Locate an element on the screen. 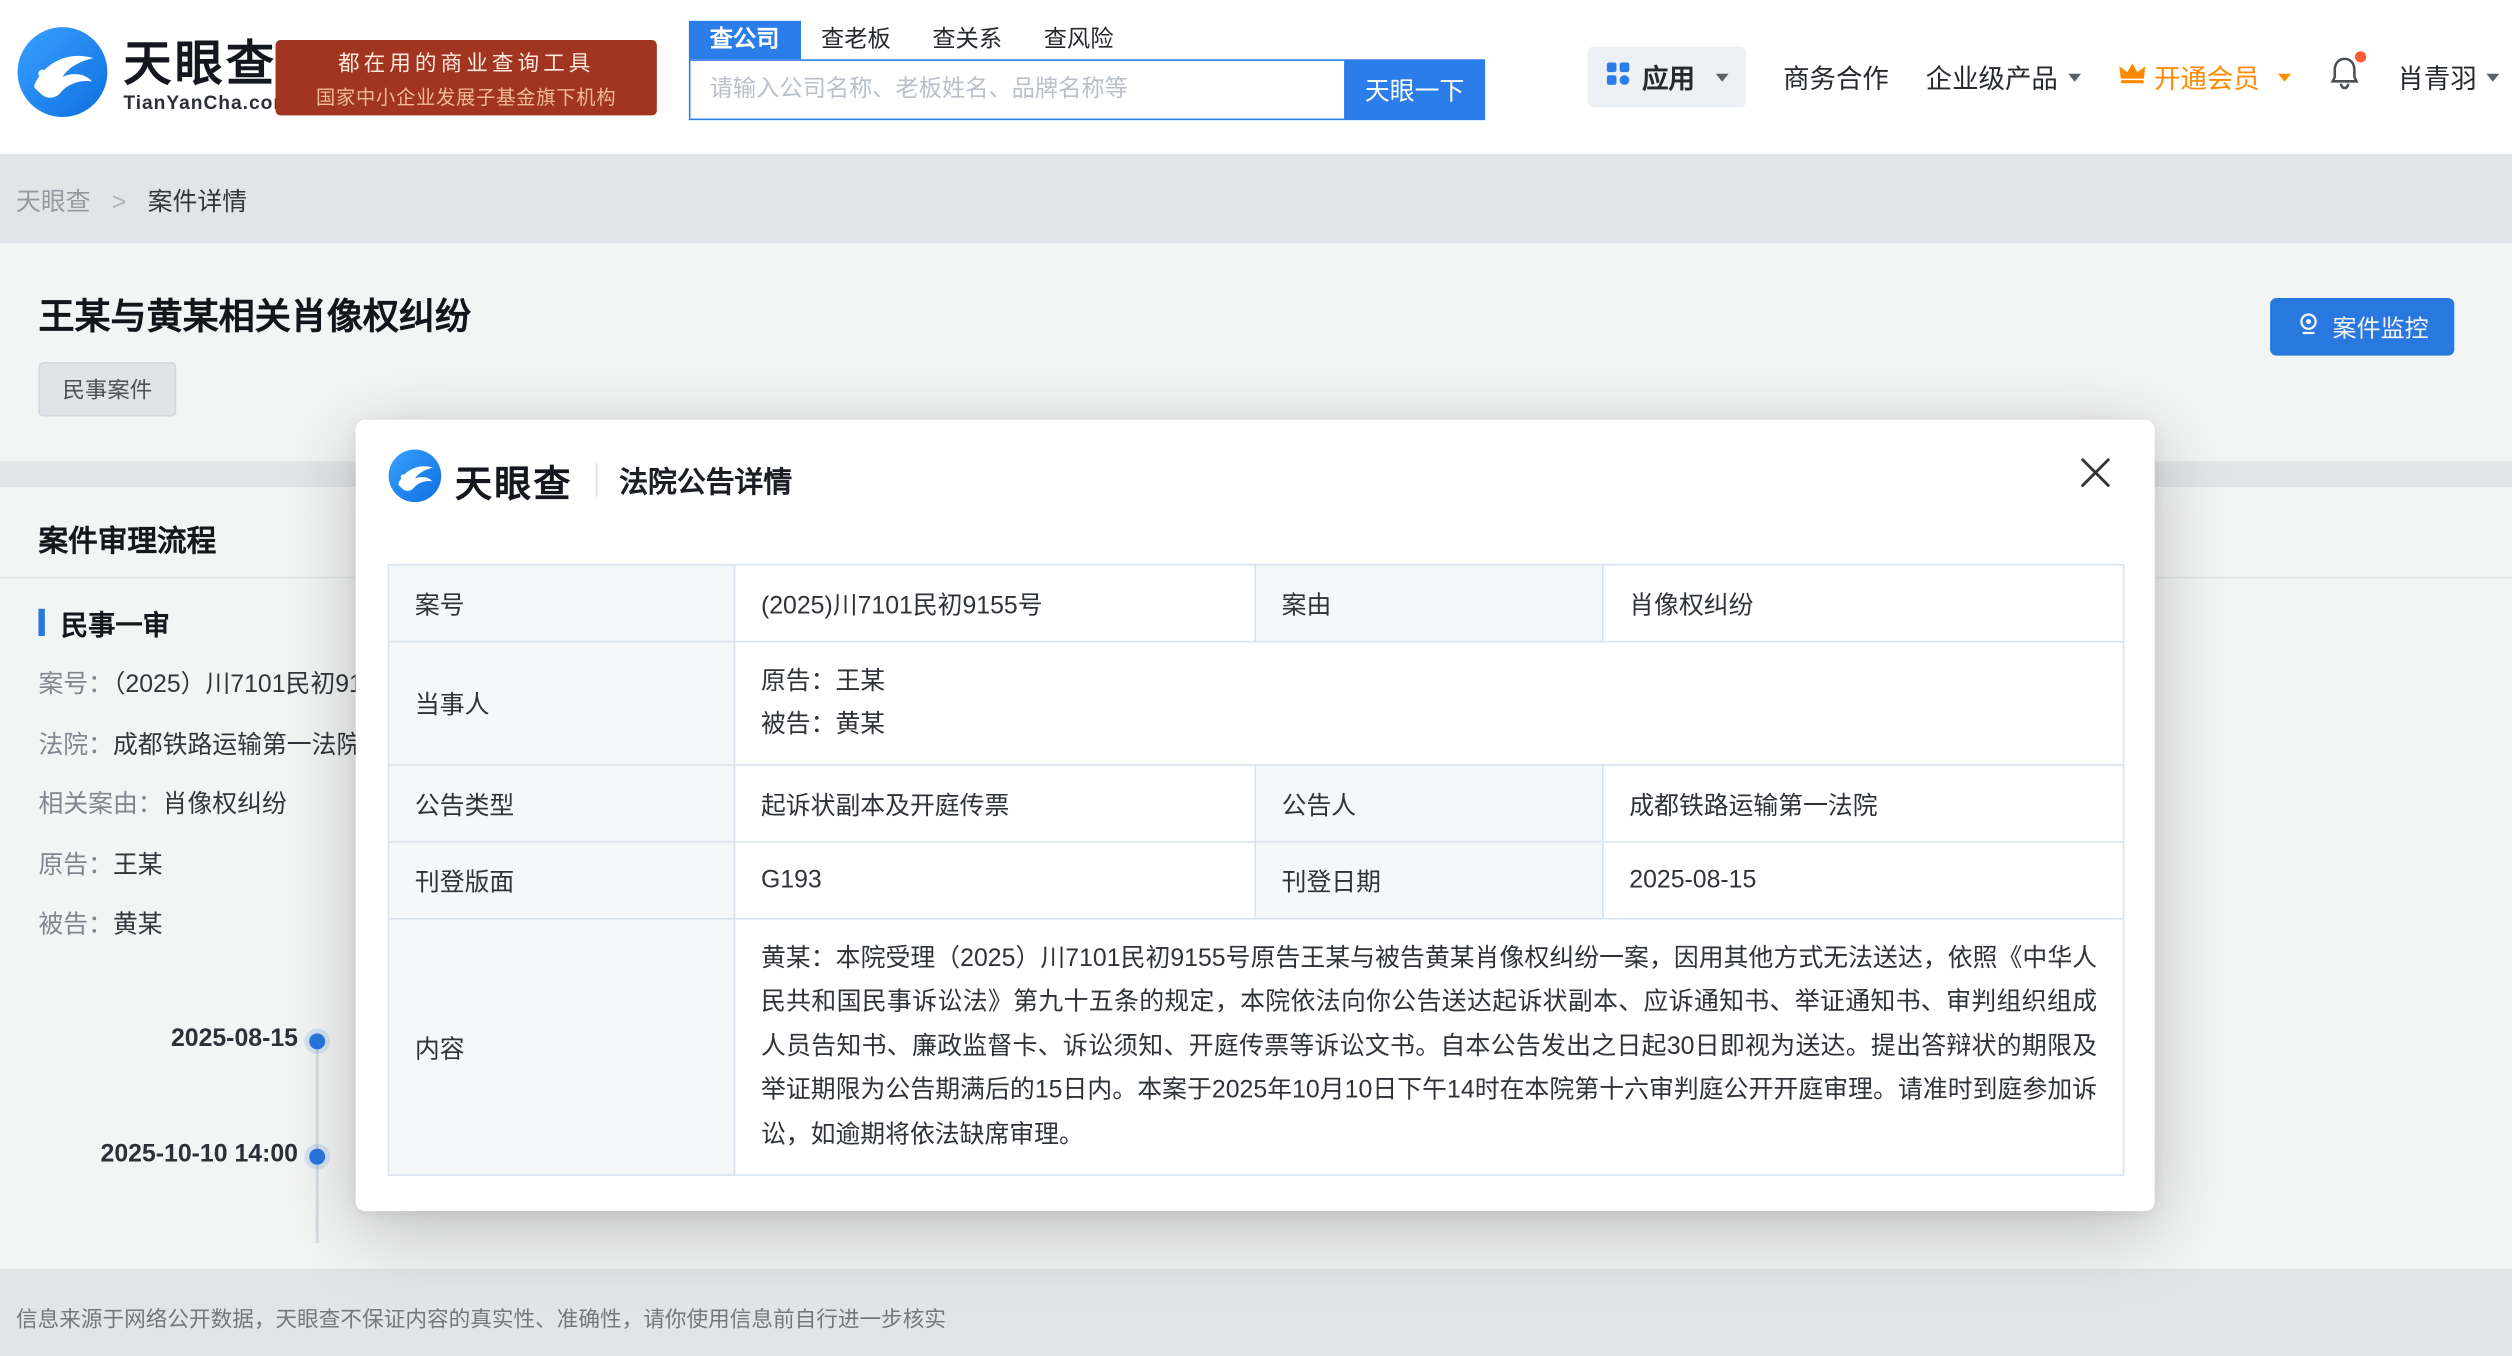  nav-open-vip: 开通会员 is located at coordinates (2204, 77).